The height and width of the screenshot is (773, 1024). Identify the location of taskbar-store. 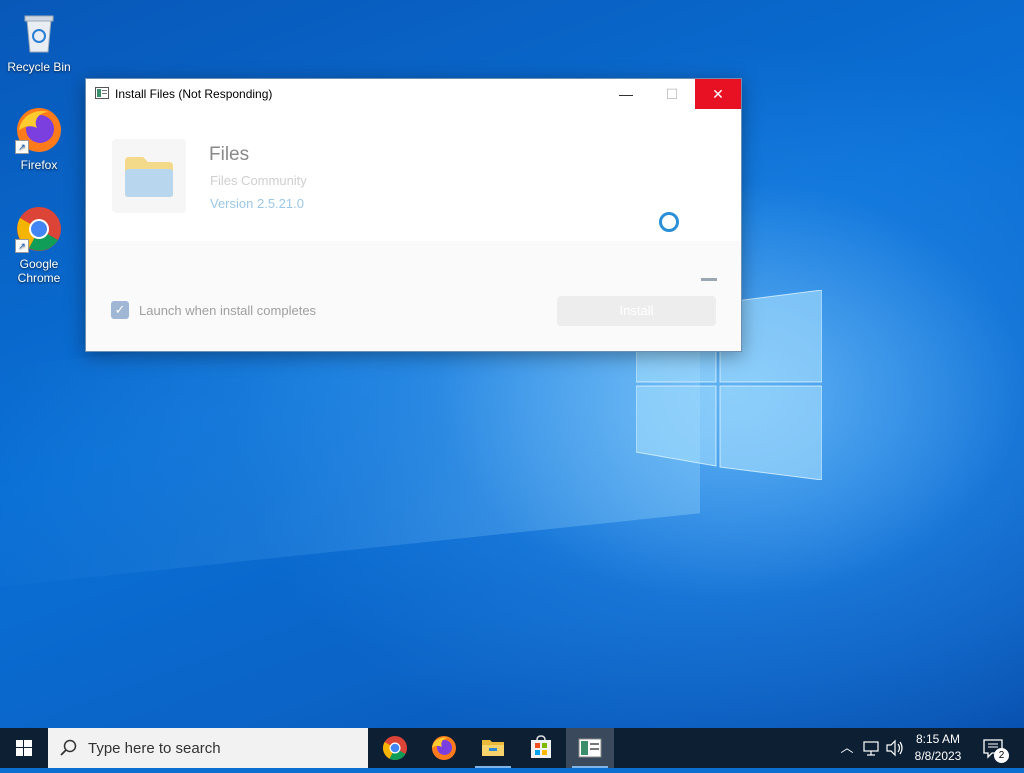
(541, 748).